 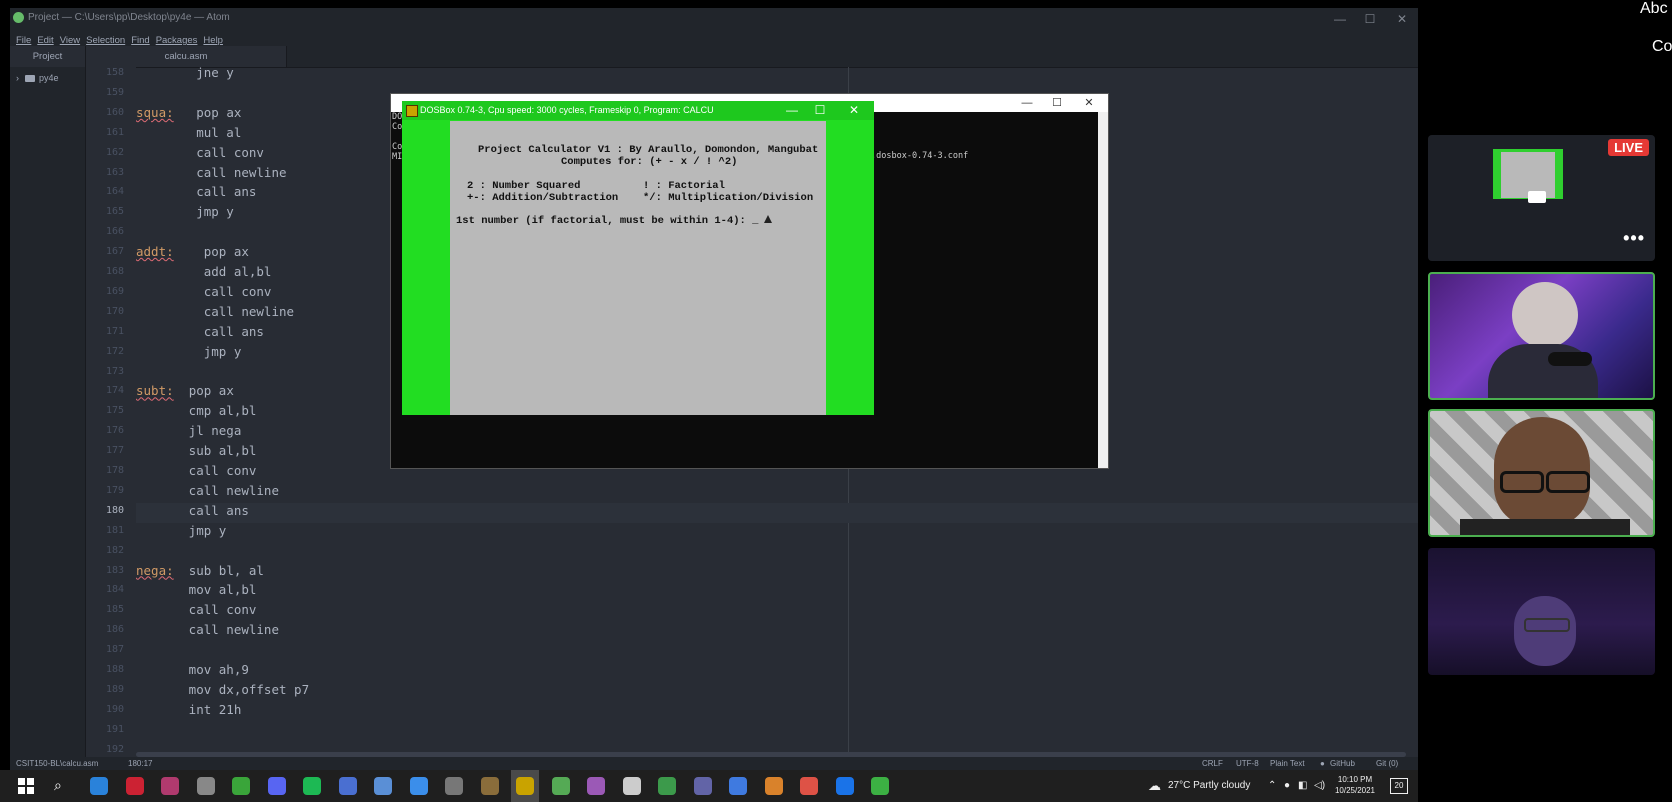 I want to click on tree-item-root: › py4e, so click(x=37, y=78).